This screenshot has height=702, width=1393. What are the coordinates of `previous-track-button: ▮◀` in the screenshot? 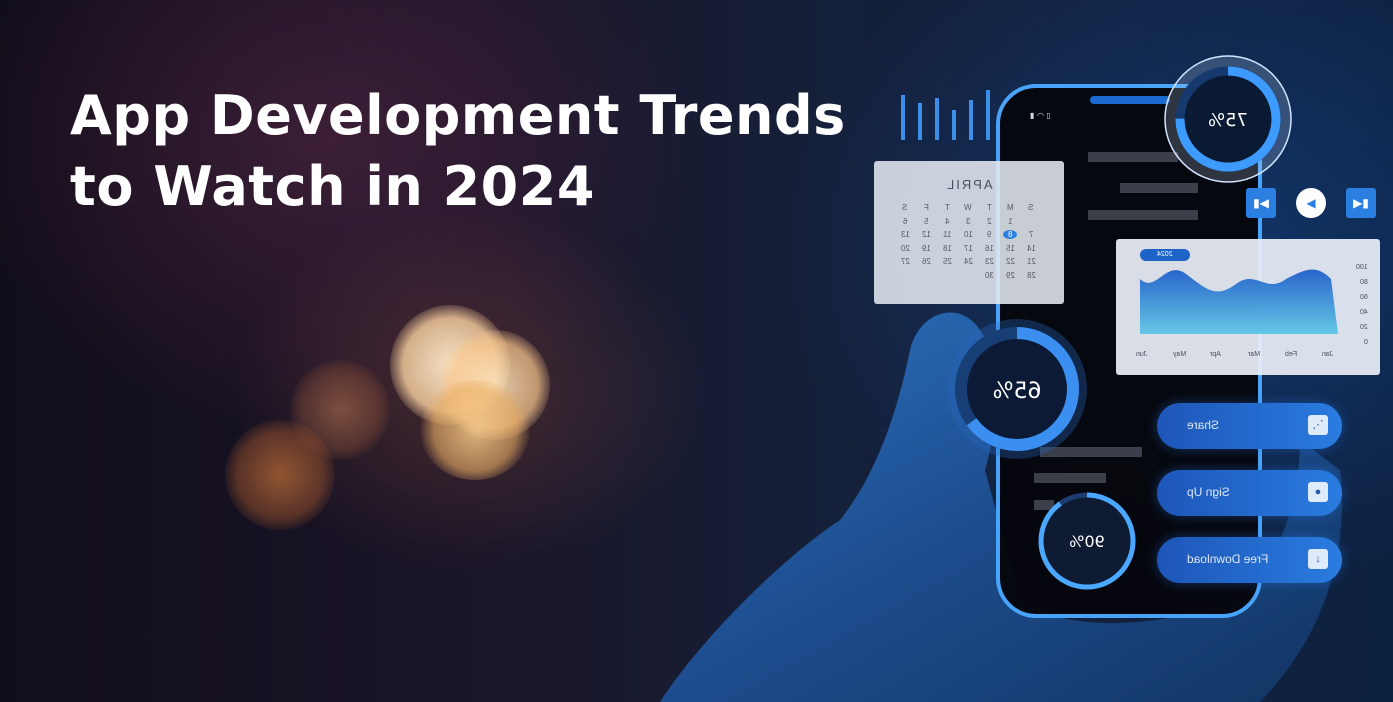 It's located at (1261, 203).